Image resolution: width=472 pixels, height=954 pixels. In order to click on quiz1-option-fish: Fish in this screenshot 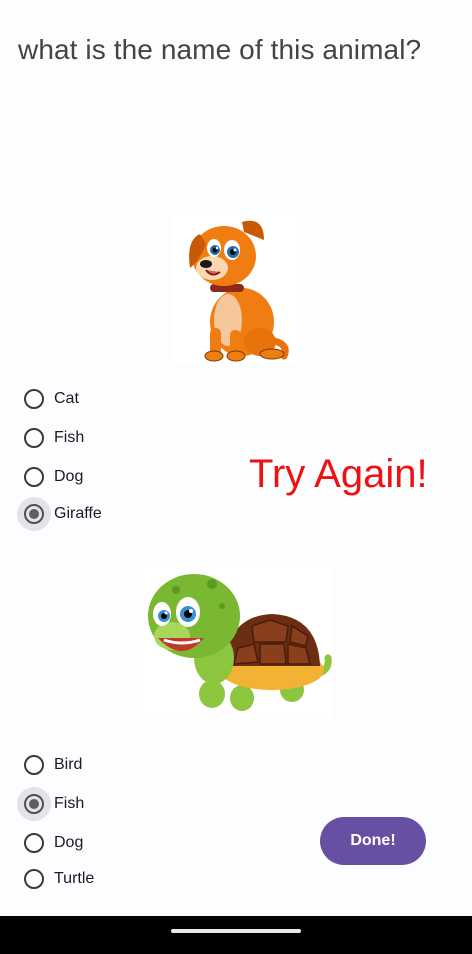, I will do `click(54, 438)`.